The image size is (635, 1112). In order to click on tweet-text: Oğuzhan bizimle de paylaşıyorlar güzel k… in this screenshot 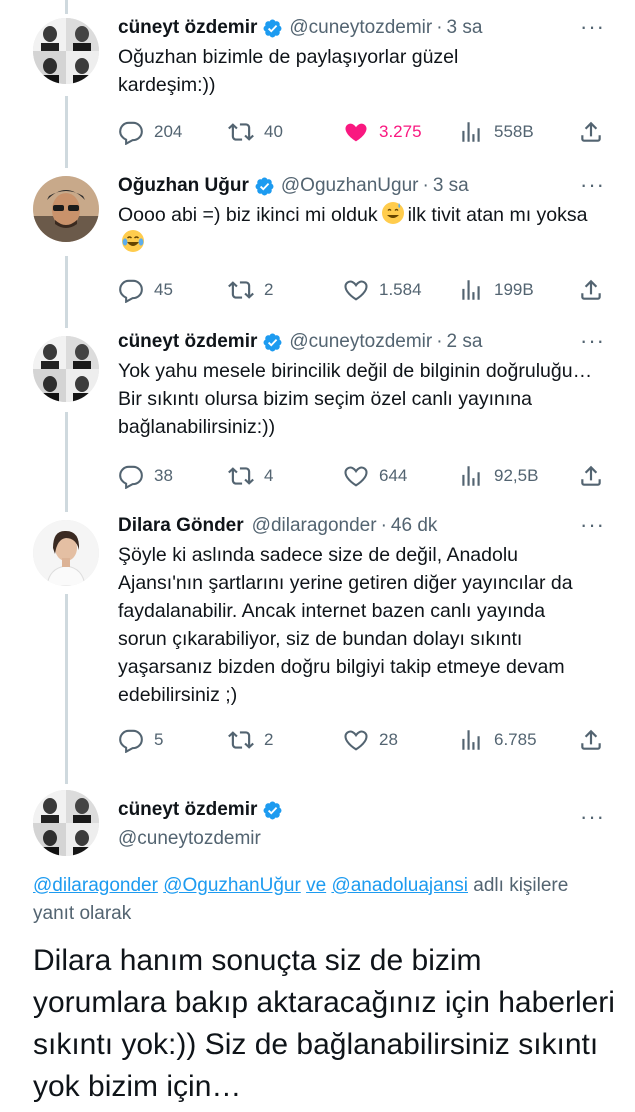, I will do `click(288, 71)`.